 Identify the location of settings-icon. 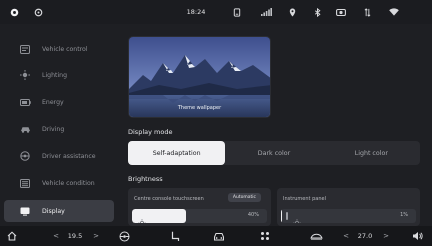
(38, 12).